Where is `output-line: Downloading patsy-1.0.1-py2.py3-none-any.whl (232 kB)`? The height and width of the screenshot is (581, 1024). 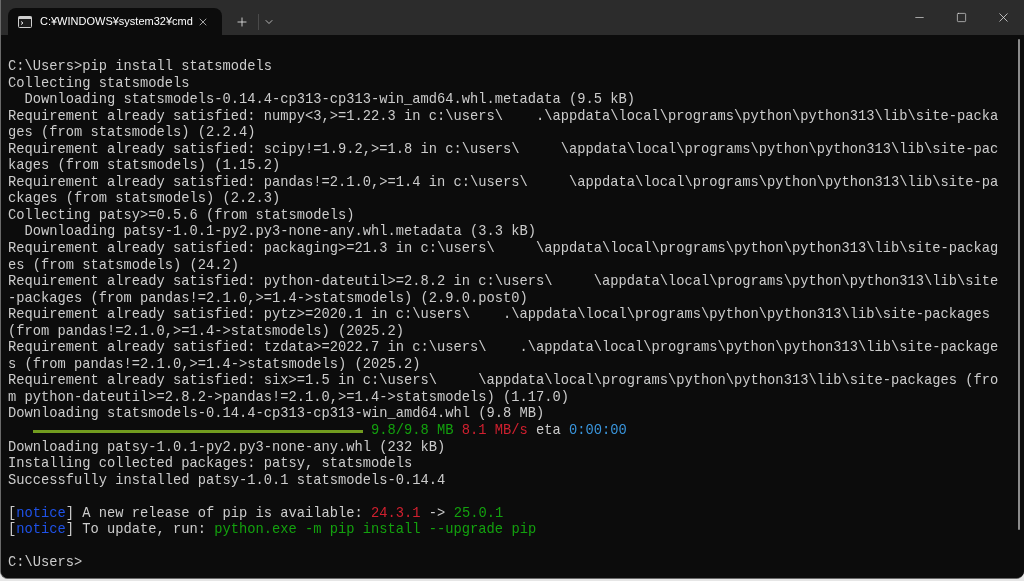
output-line: Downloading patsy-1.0.1-py2.py3-none-any.whl (232 kB) is located at coordinates (227, 447).